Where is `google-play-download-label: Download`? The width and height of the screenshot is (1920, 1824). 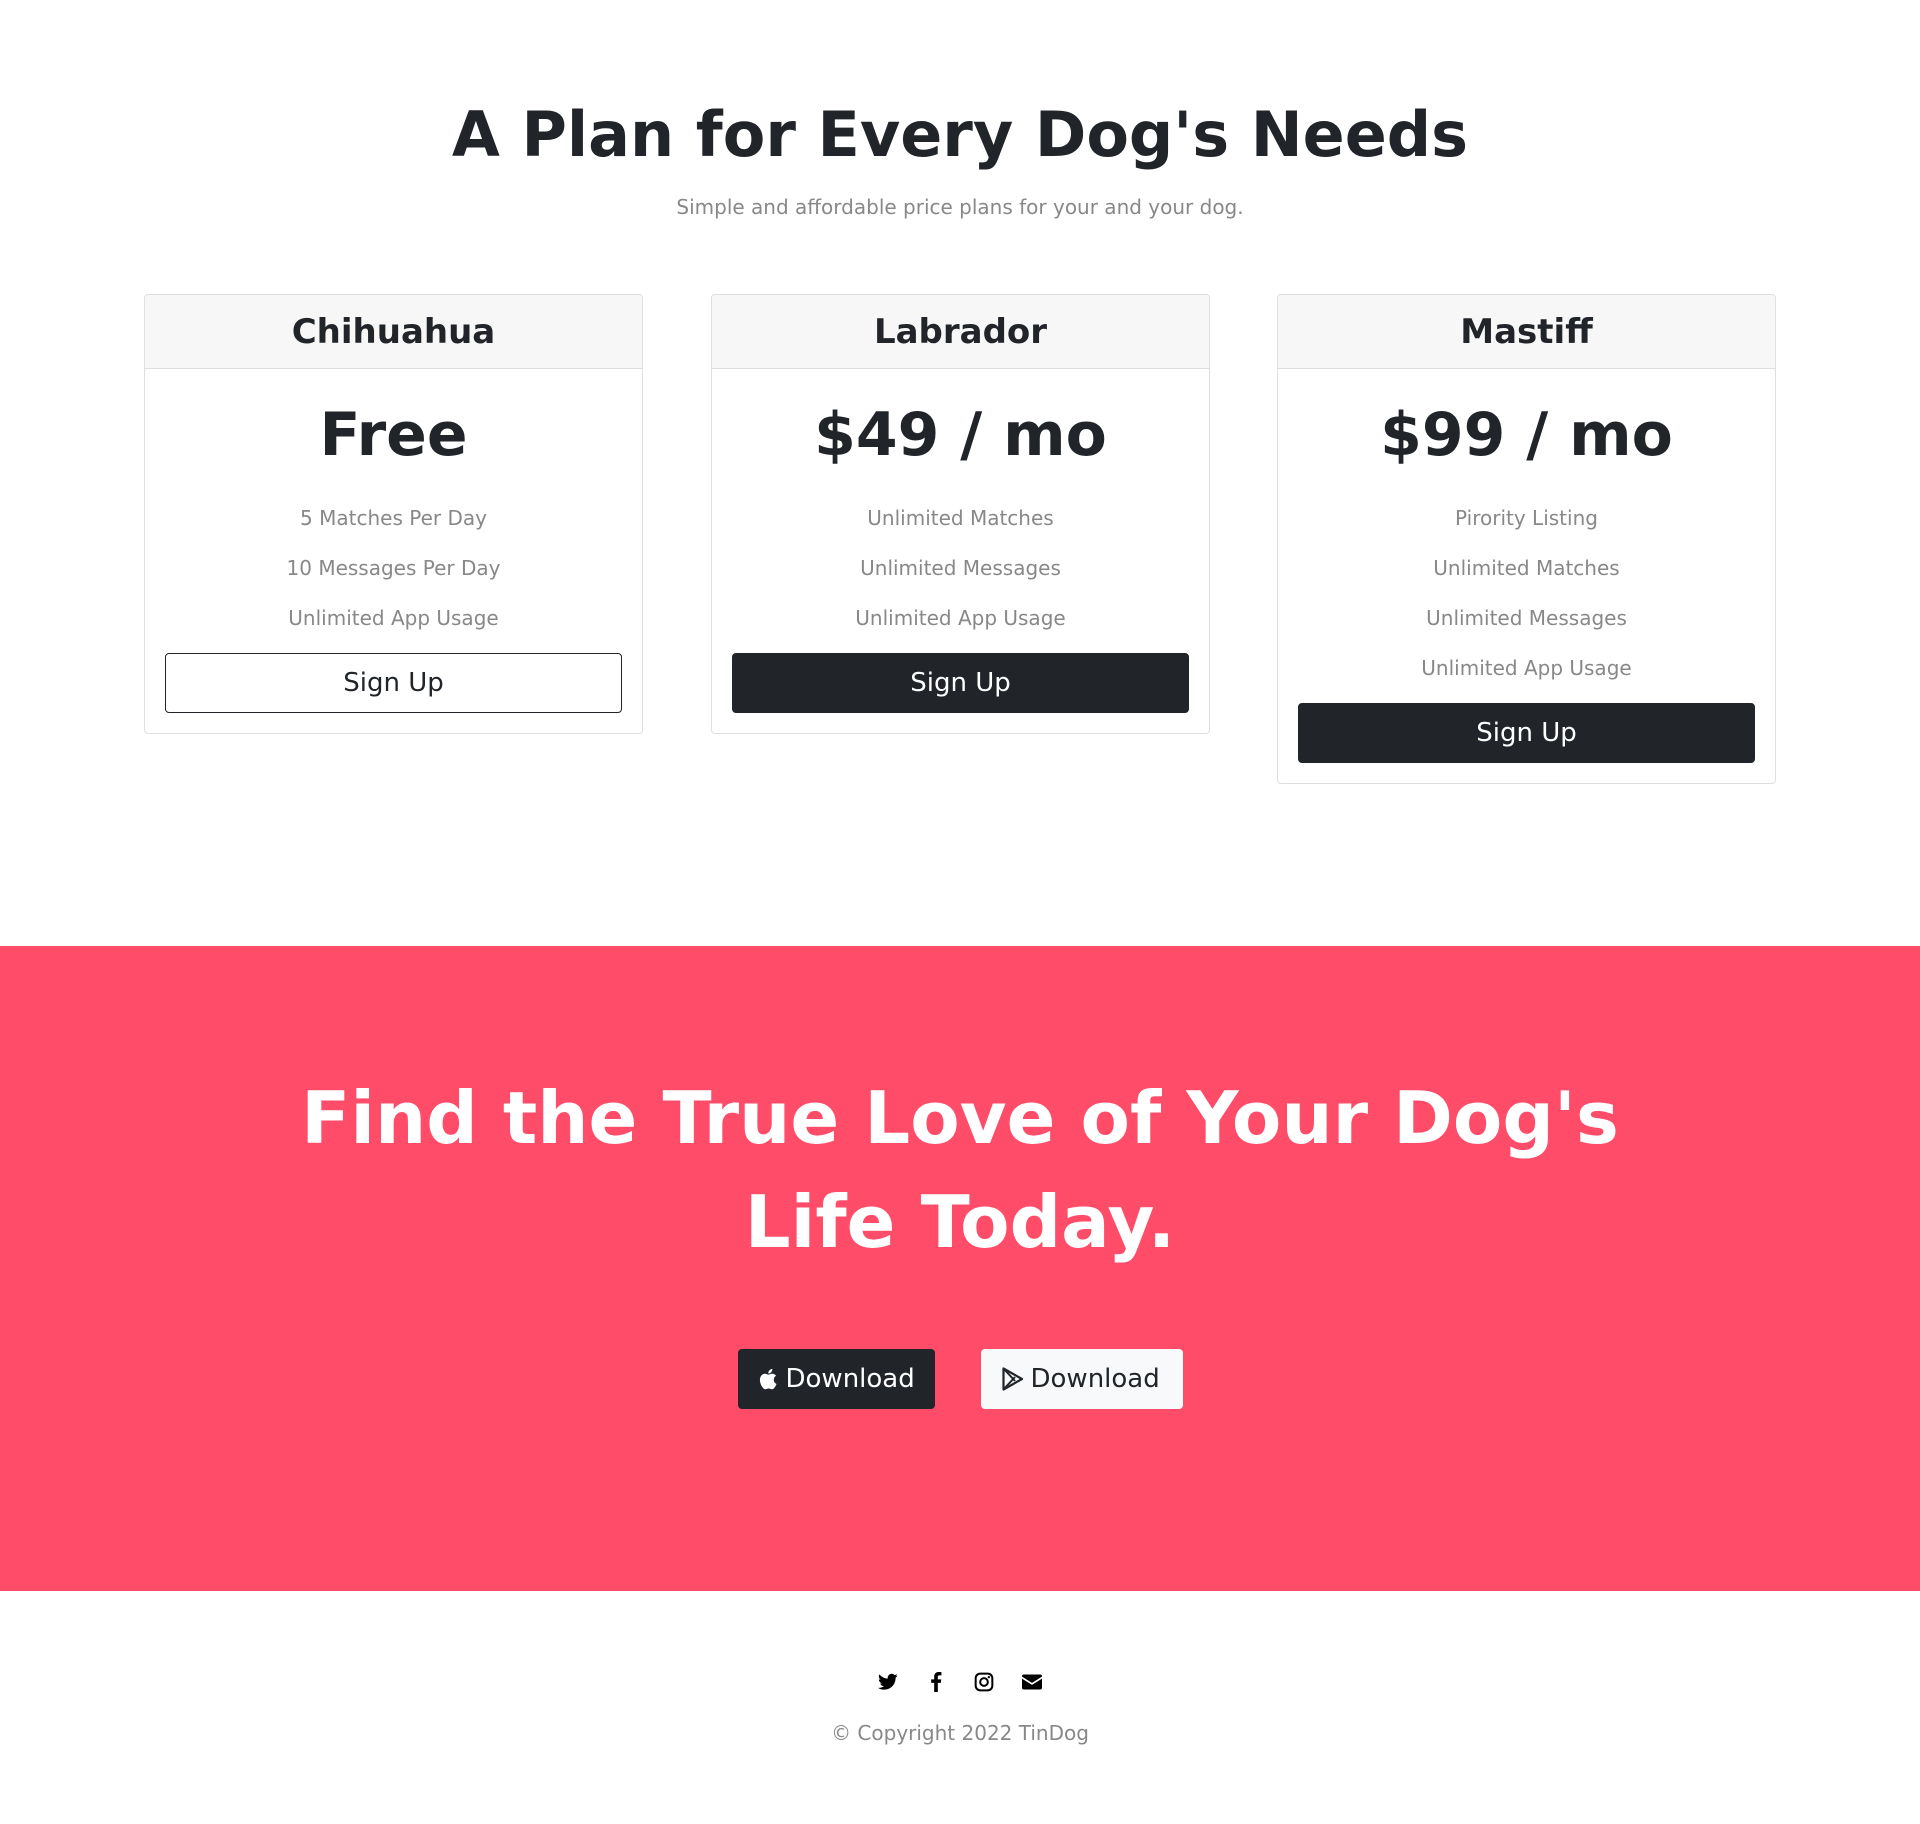
google-play-download-label: Download is located at coordinates (1095, 1379).